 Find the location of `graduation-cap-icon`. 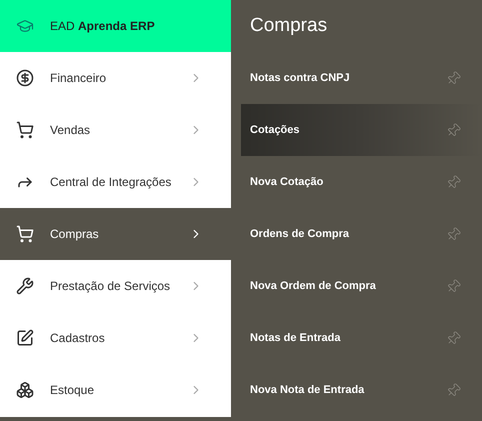

graduation-cap-icon is located at coordinates (25, 26).